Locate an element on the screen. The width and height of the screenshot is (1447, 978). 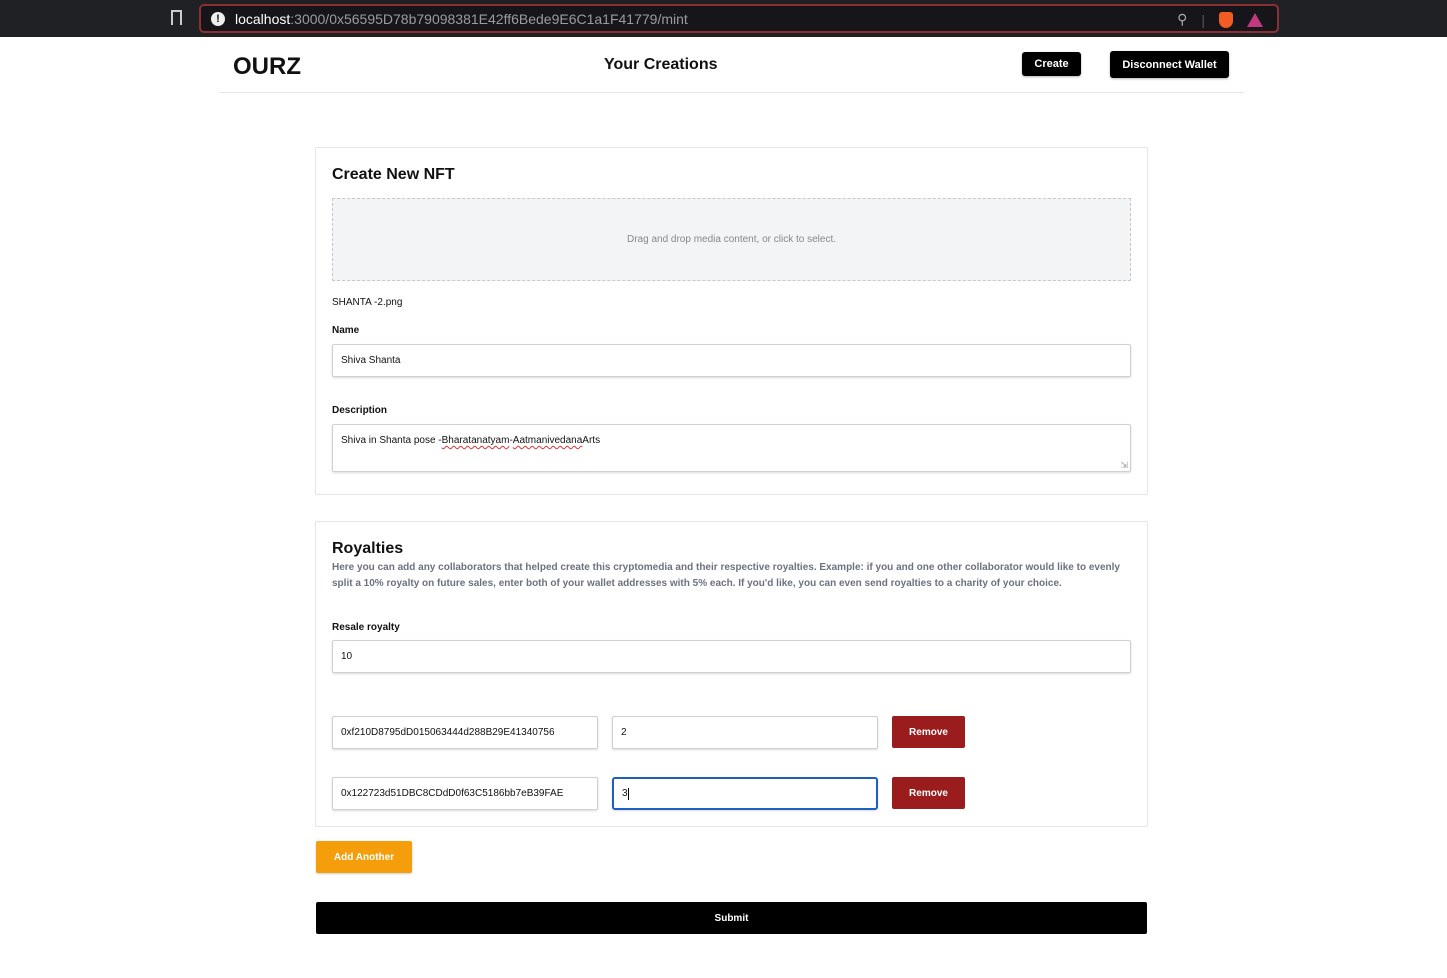
brave-rewards-icon is located at coordinates (1255, 19).